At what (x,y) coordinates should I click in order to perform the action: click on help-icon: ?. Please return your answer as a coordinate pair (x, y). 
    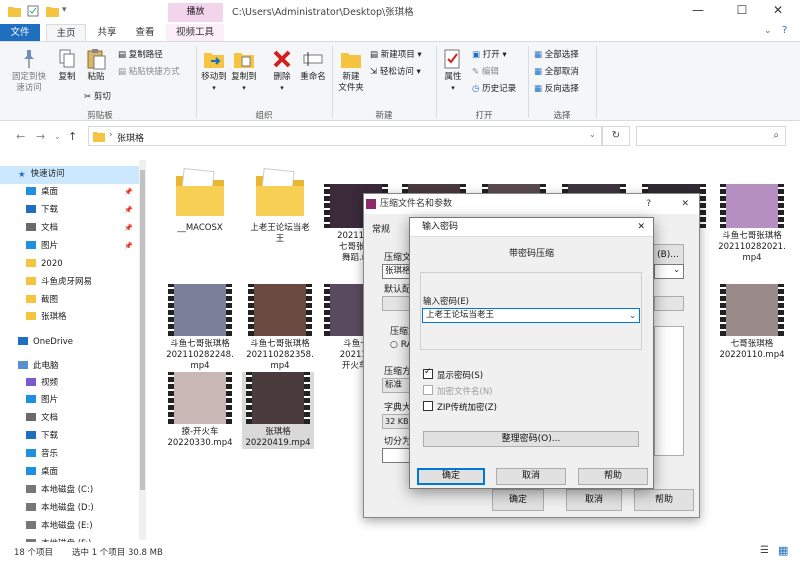
    Looking at the image, I should click on (784, 30).